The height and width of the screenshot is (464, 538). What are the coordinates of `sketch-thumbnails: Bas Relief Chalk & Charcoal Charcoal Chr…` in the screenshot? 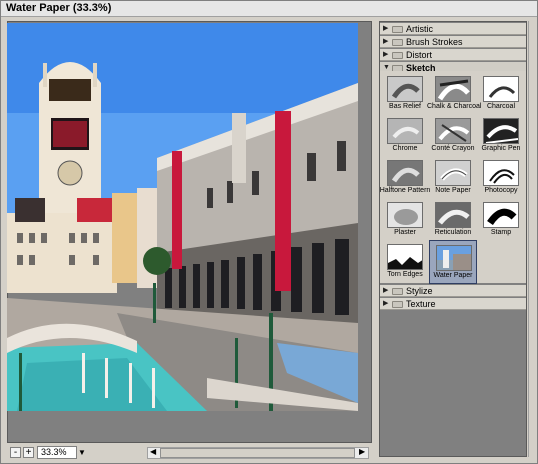 It's located at (453, 177).